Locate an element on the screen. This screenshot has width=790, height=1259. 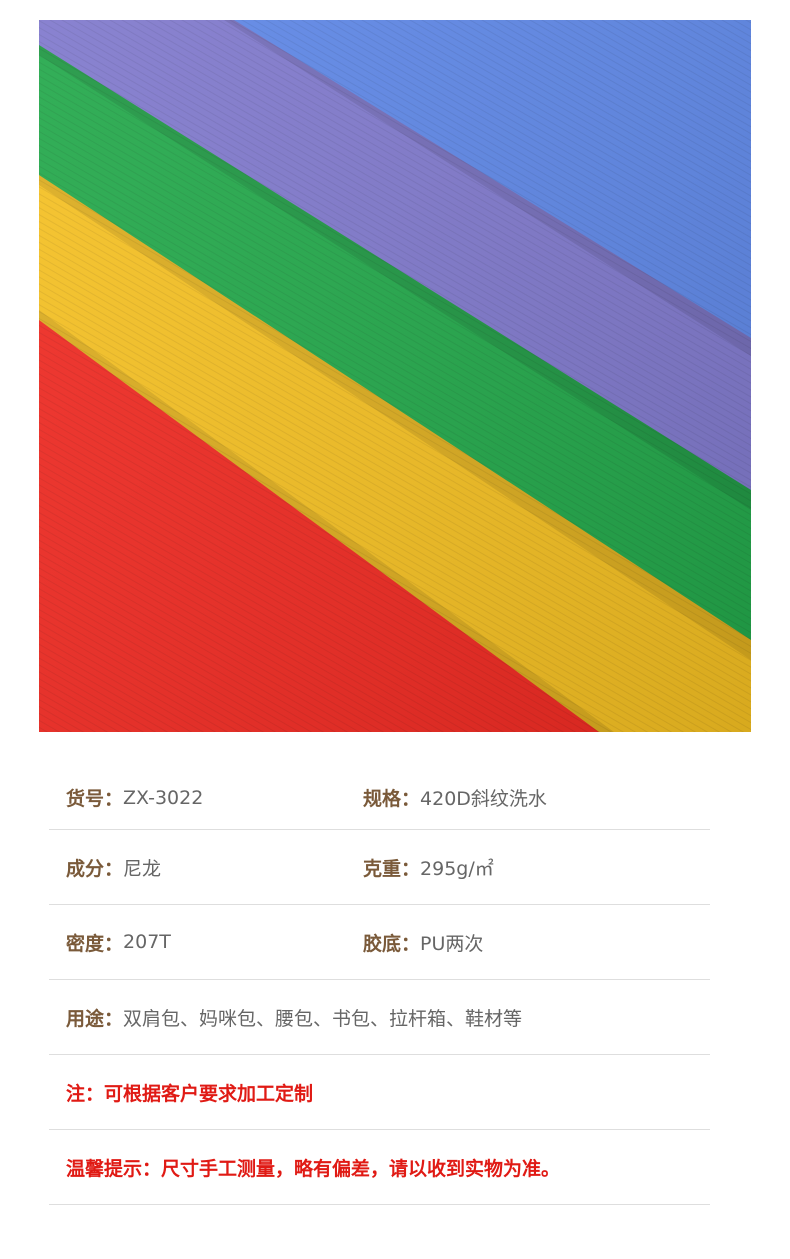
composition-label: 成分： is located at coordinates (95, 868).